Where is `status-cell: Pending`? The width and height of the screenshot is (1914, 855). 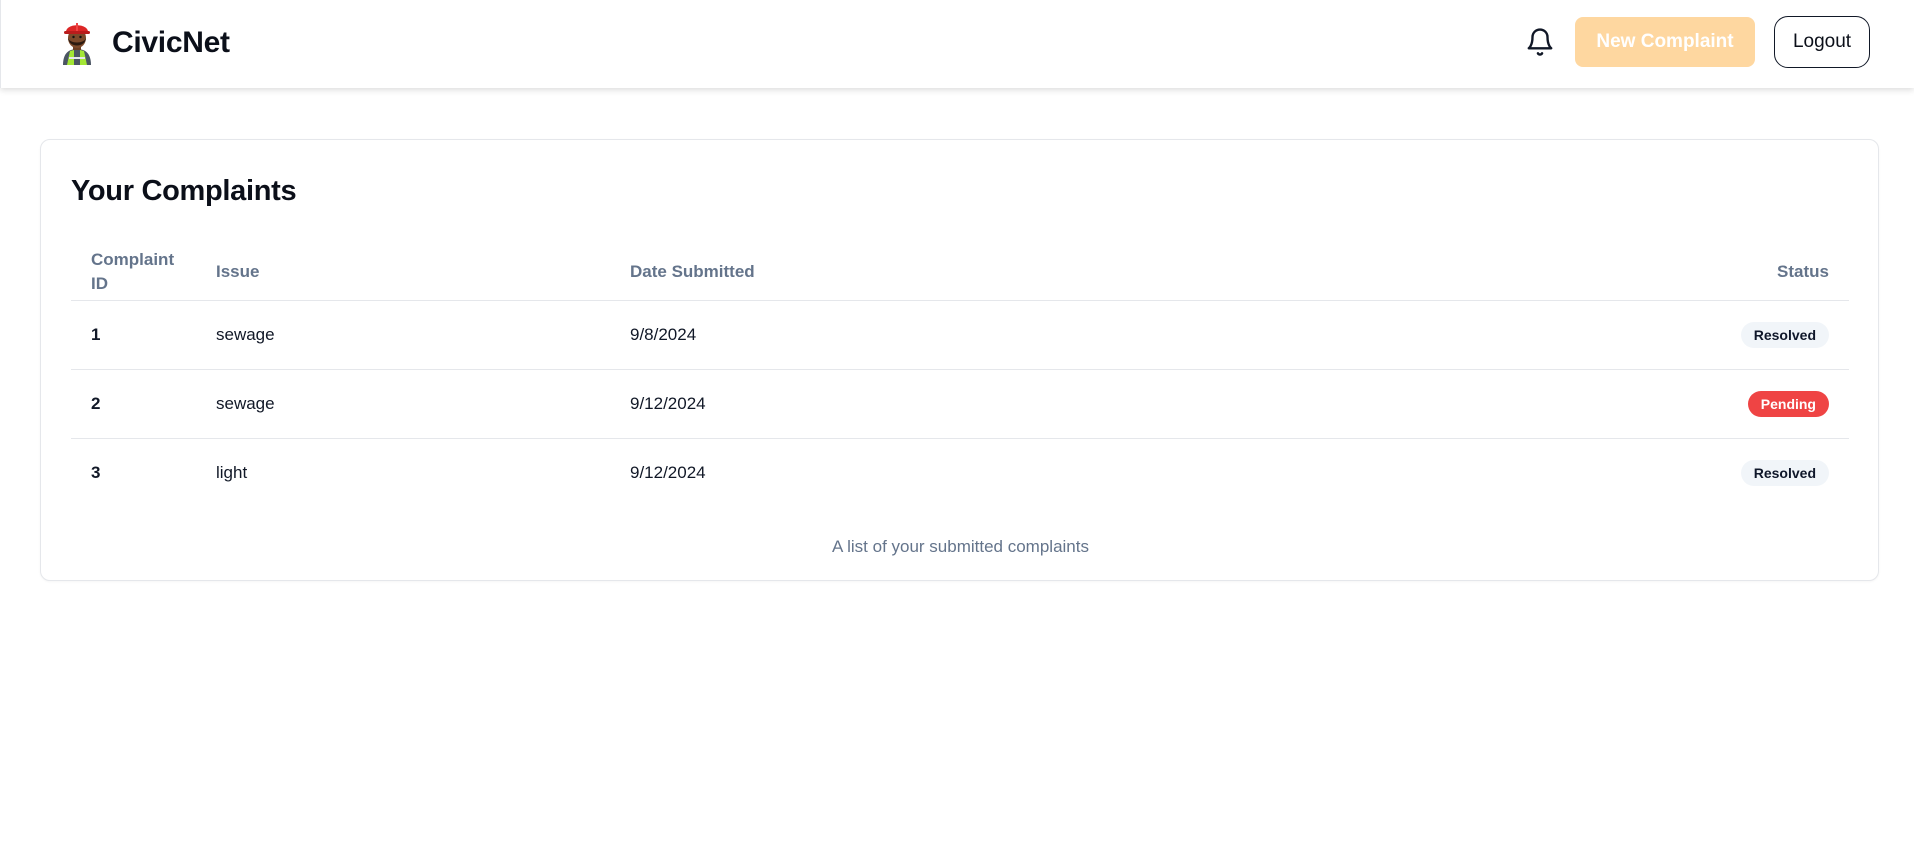 status-cell: Pending is located at coordinates (1788, 404).